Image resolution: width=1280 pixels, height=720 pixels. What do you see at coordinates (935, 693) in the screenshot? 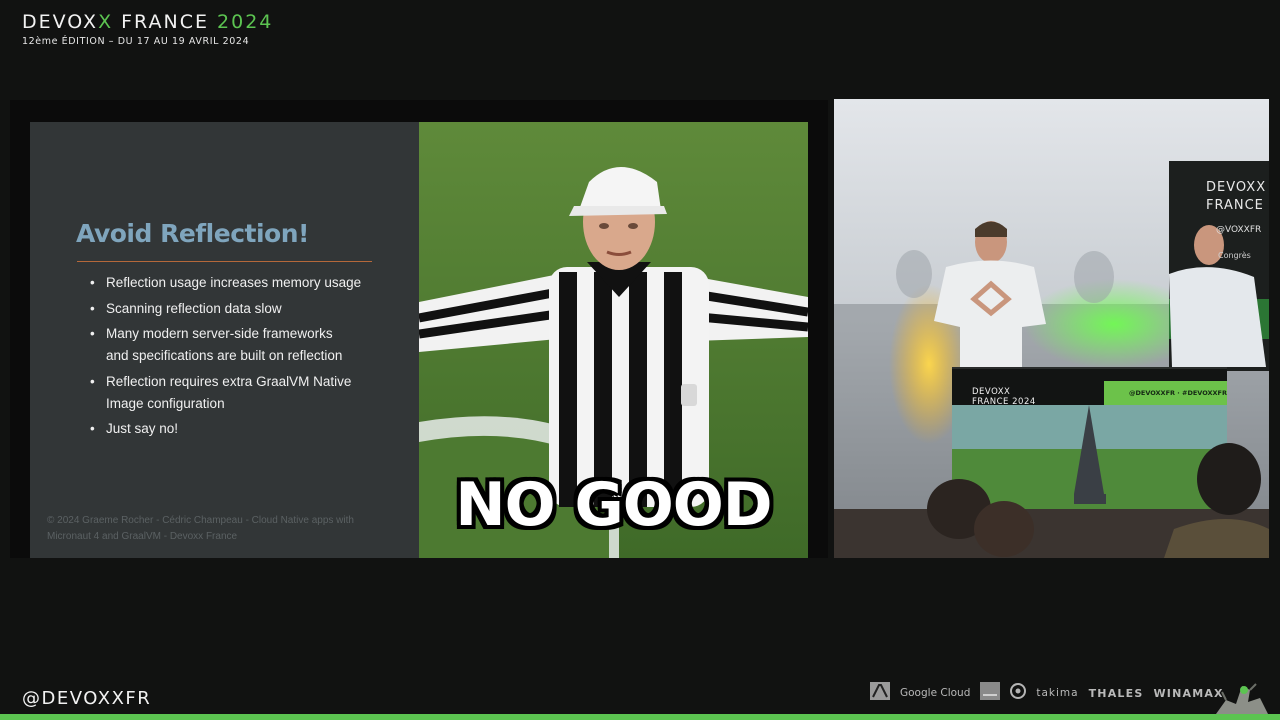
I see `sponsor-google-cloud: Google Cloud` at bounding box center [935, 693].